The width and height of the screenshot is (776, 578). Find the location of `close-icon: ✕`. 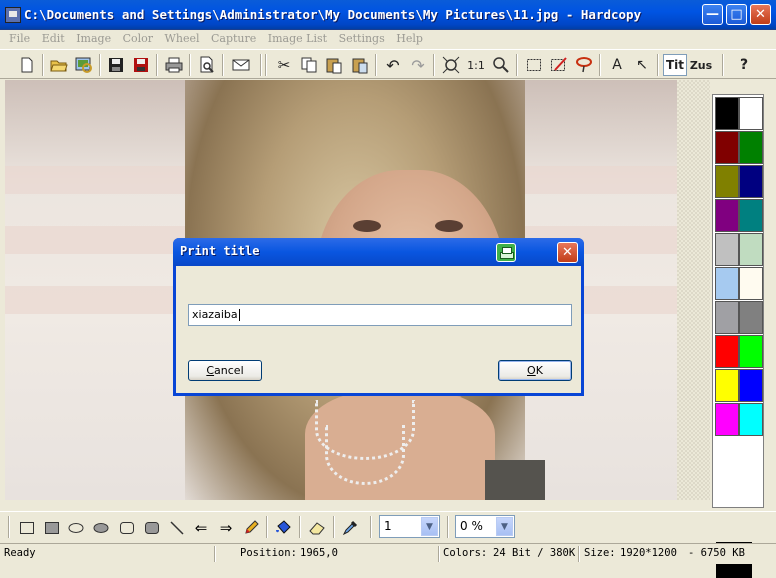

close-icon: ✕ is located at coordinates (760, 14).